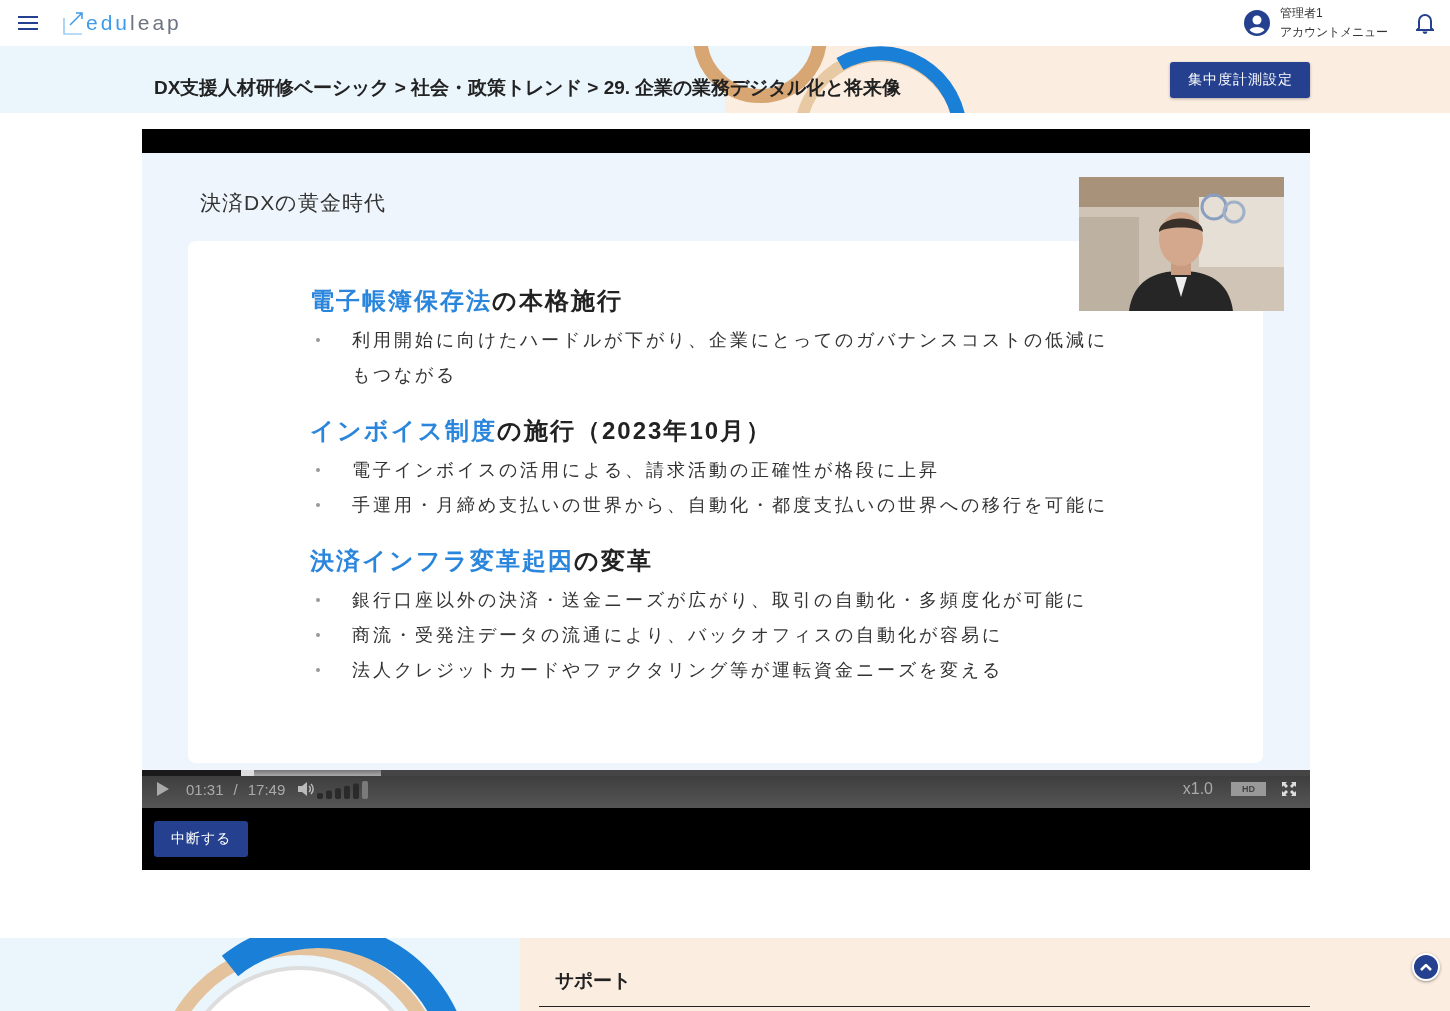  I want to click on duration: 17:49, so click(266, 789).